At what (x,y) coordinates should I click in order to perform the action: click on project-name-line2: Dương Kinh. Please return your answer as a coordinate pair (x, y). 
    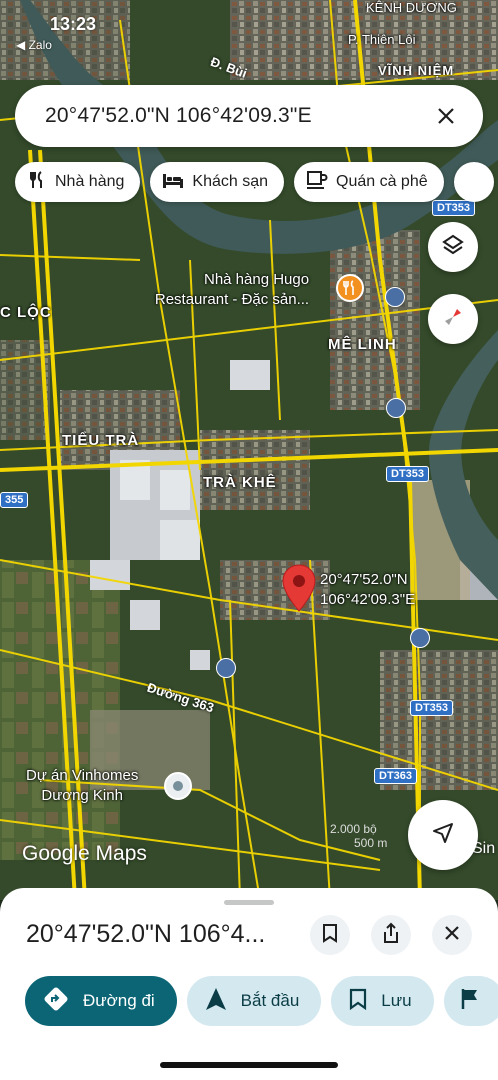
    Looking at the image, I should click on (82, 795).